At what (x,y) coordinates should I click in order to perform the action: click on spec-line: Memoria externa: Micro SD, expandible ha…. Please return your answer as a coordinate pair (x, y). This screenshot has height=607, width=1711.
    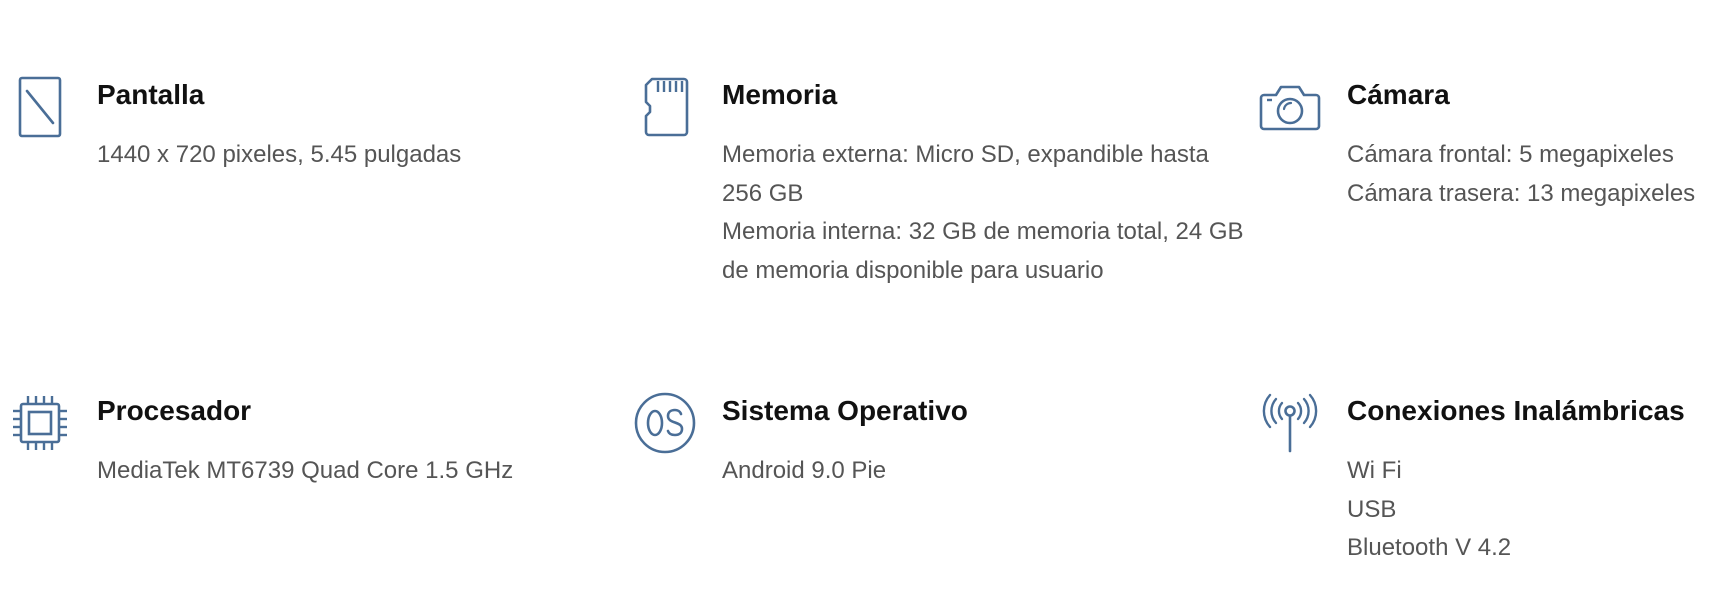
    Looking at the image, I should click on (965, 174).